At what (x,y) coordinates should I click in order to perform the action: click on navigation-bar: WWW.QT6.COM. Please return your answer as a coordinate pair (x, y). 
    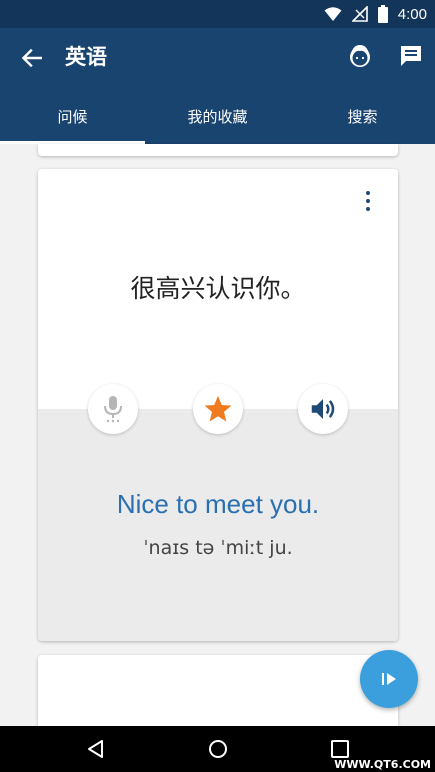
    Looking at the image, I should click on (217, 749).